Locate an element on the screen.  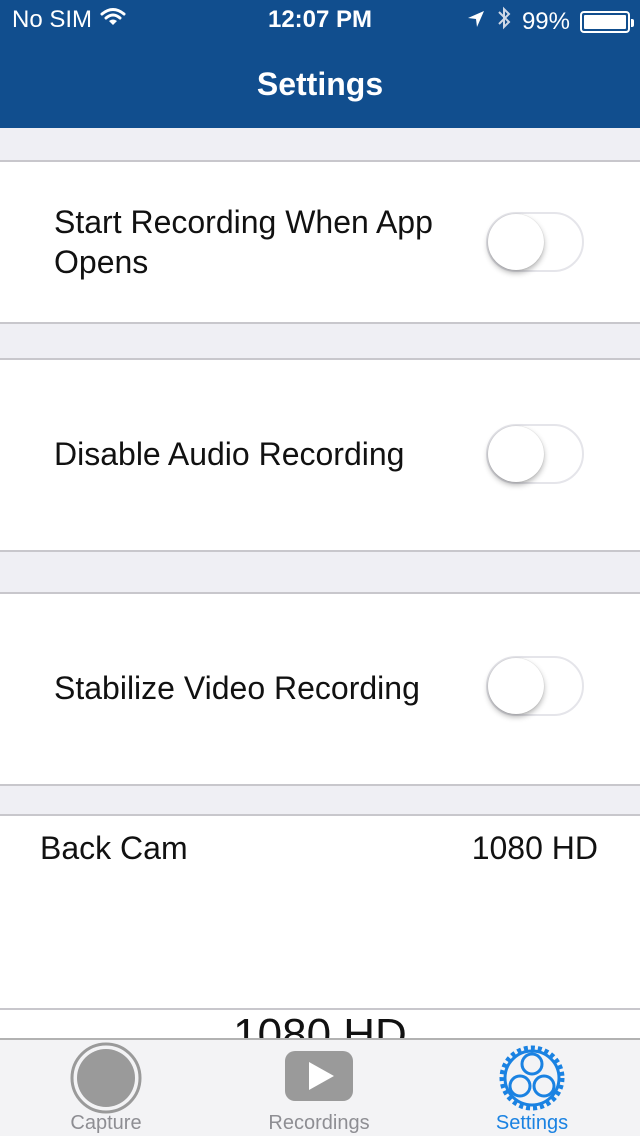
location-arrow-icon is located at coordinates (476, 22).